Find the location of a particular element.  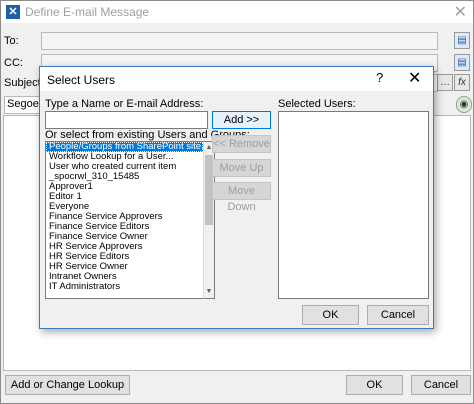

dialog-close-icon: ✕ is located at coordinates (414, 78).